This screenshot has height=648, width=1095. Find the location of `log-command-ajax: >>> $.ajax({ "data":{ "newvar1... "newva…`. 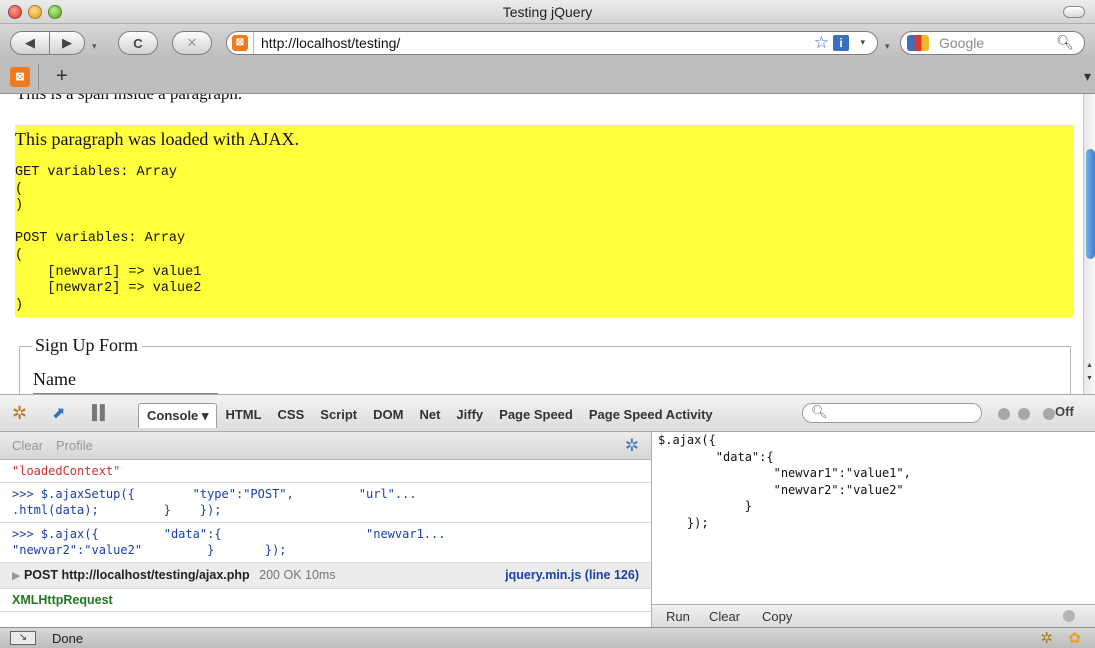

log-command-ajax: >>> $.ajax({ "data":{ "newvar1... "newva… is located at coordinates (325, 543).